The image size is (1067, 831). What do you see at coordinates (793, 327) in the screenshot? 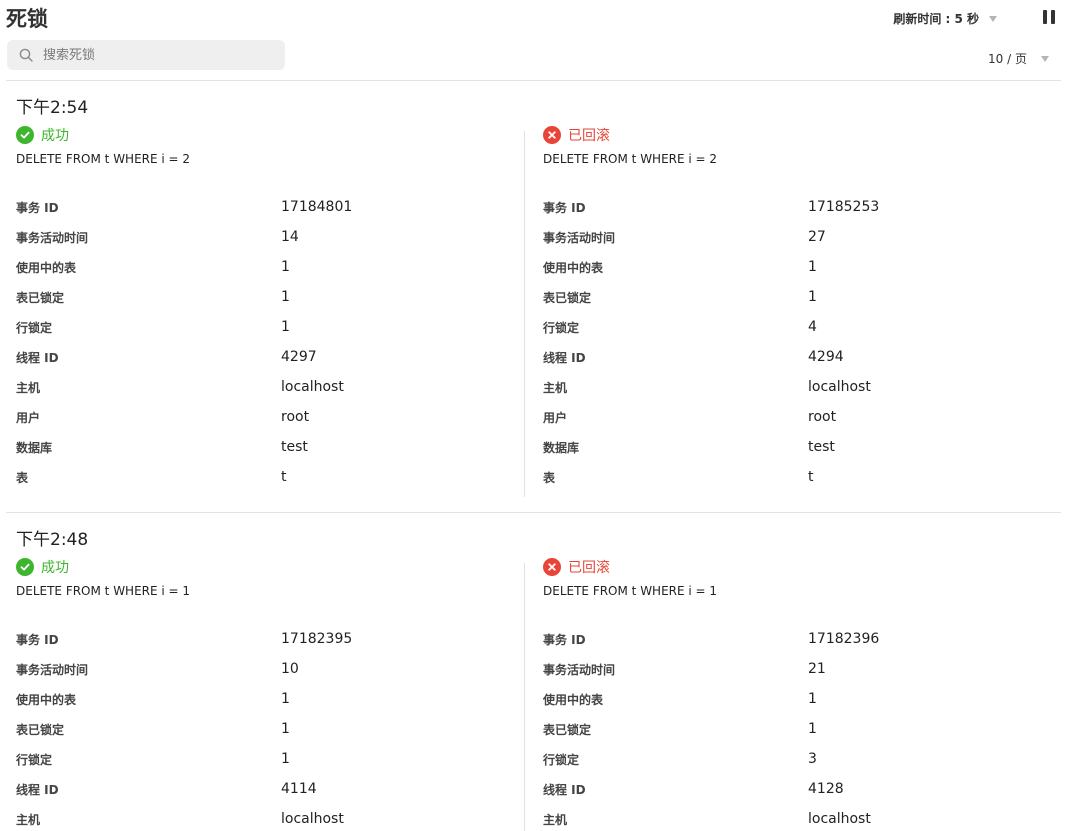
I see `row-locks-row: 行锁定 4` at bounding box center [793, 327].